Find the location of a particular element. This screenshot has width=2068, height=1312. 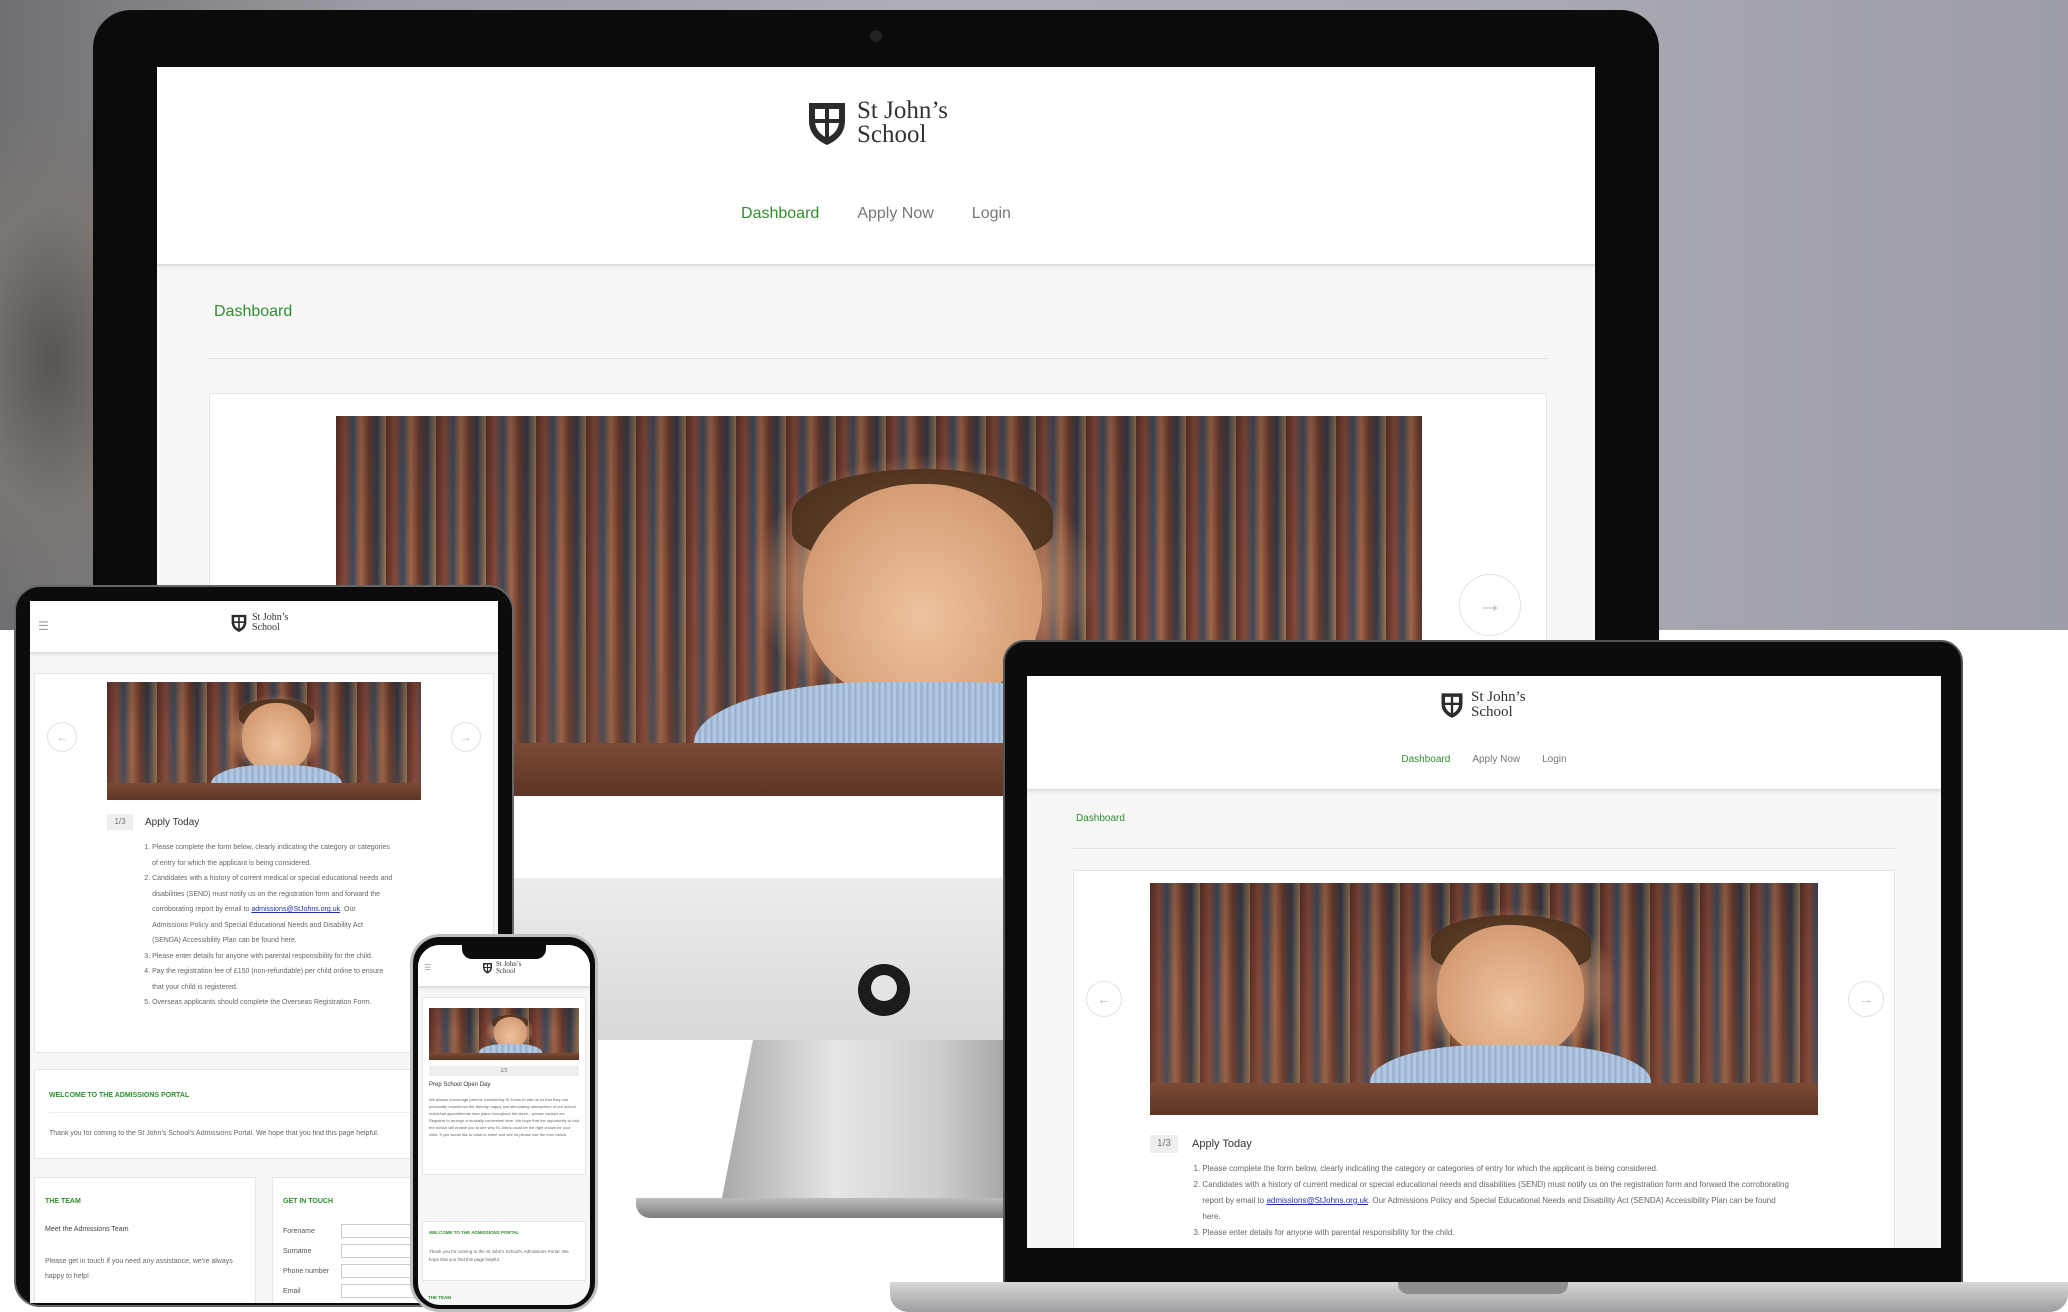

carousel-pager: 2/3 is located at coordinates (504, 1071).